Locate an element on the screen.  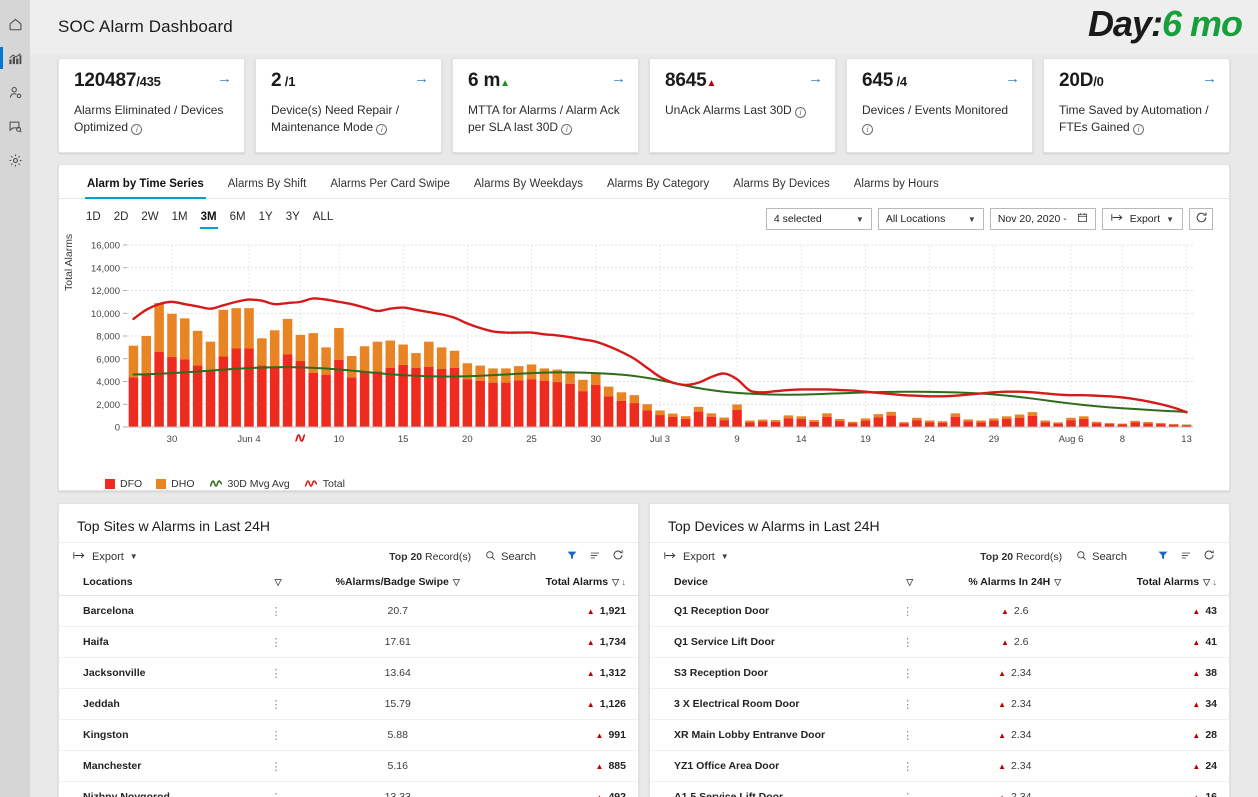
range-6m: 6M is located at coordinates (238, 219).